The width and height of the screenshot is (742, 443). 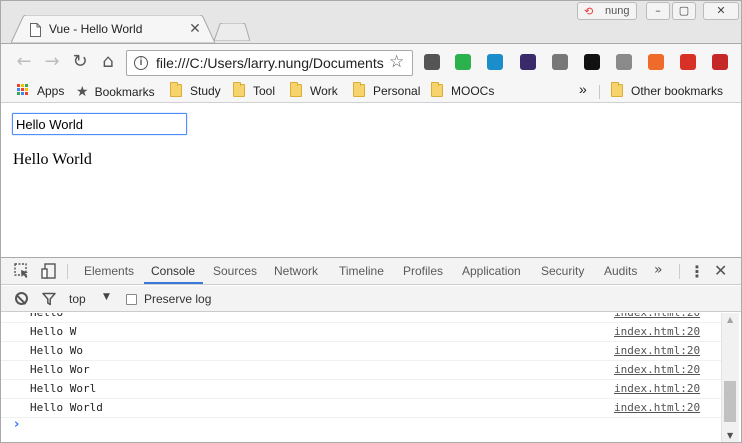 What do you see at coordinates (620, 271) in the screenshot?
I see `tab-audits: Audits` at bounding box center [620, 271].